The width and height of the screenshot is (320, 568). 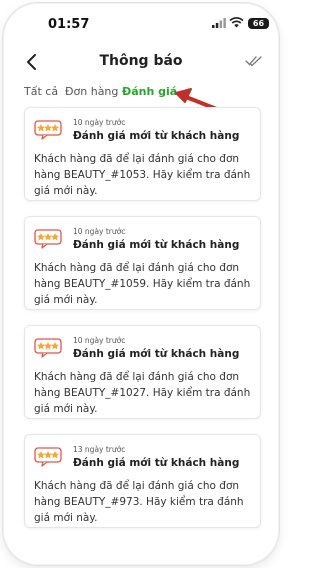 What do you see at coordinates (258, 23) in the screenshot?
I see `battery-icon: 66` at bounding box center [258, 23].